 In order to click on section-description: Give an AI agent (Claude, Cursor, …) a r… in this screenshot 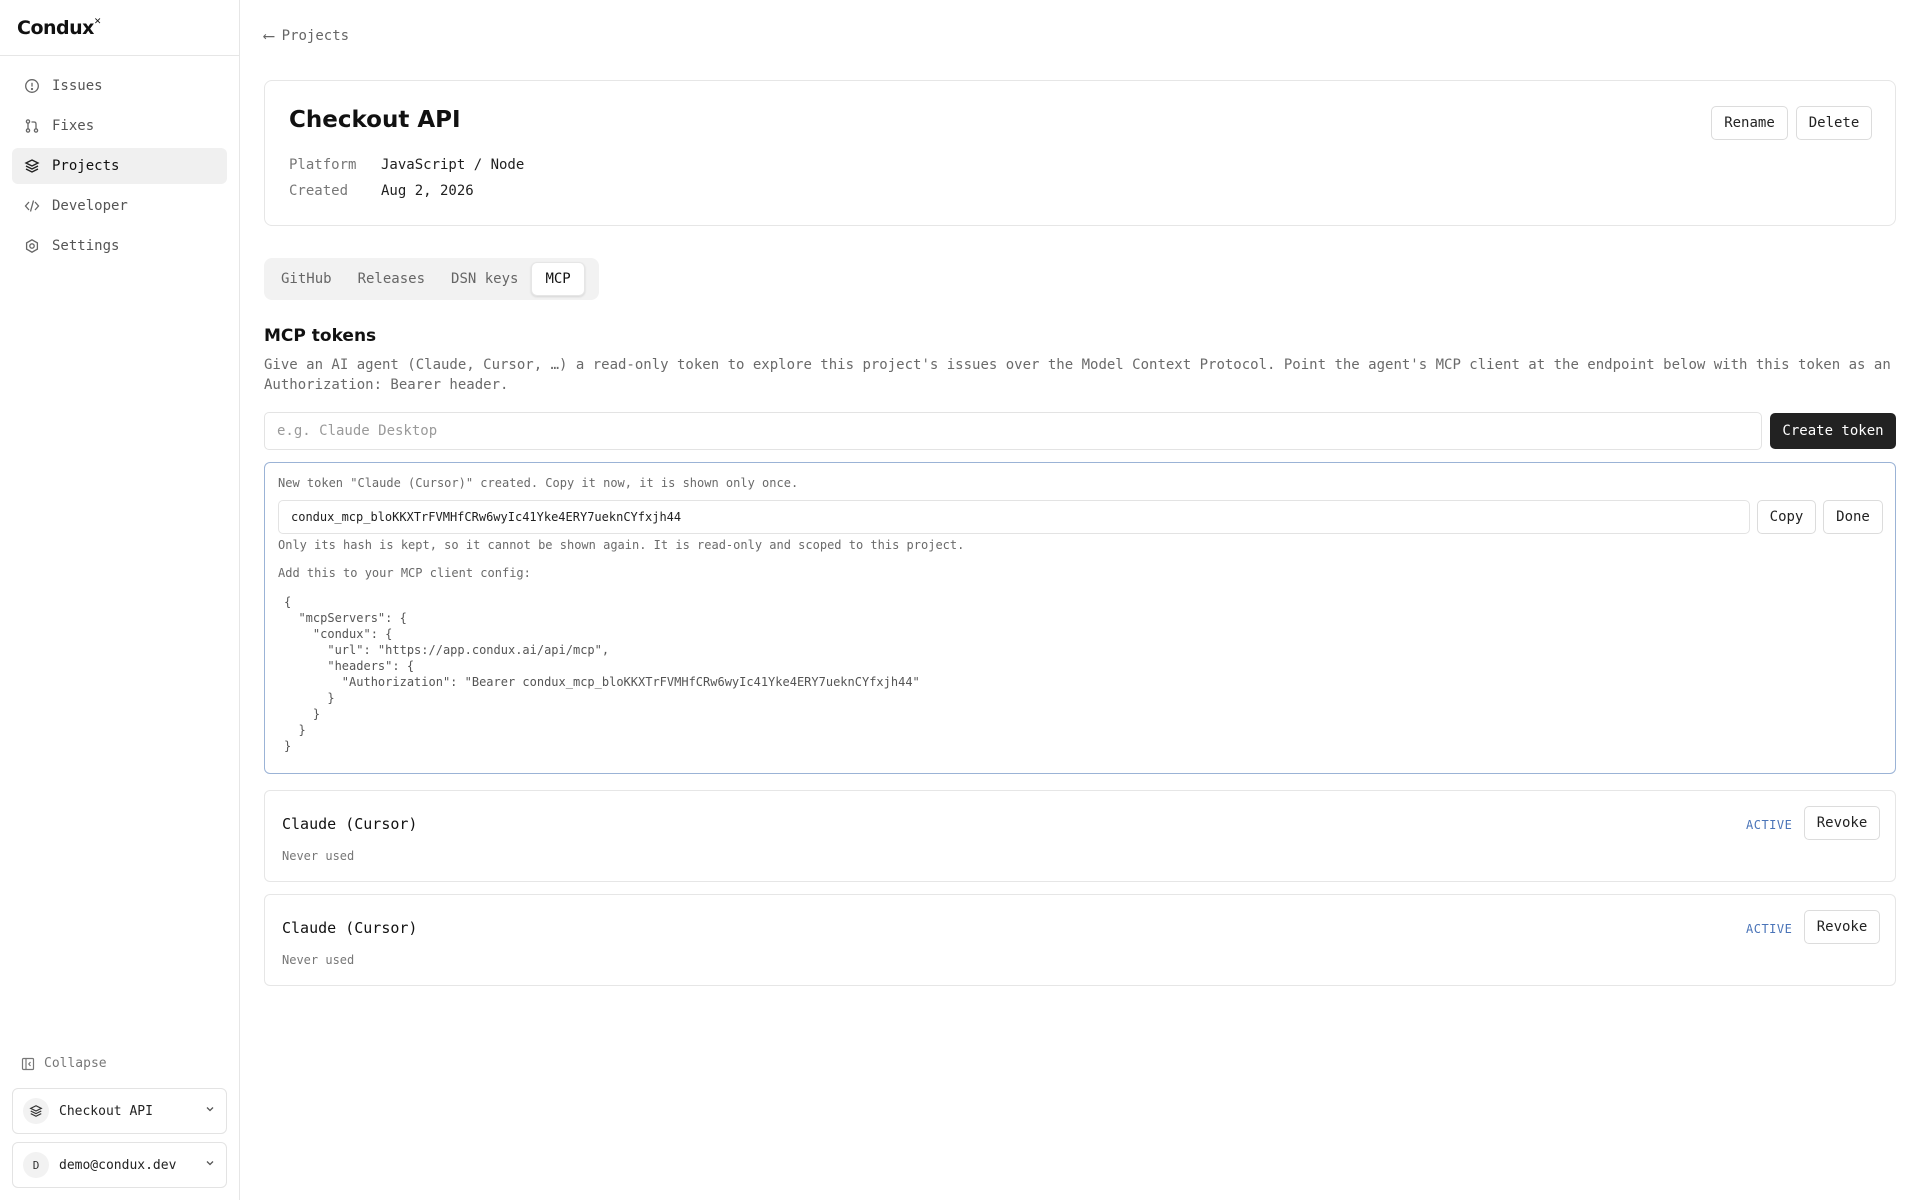, I will do `click(1077, 375)`.